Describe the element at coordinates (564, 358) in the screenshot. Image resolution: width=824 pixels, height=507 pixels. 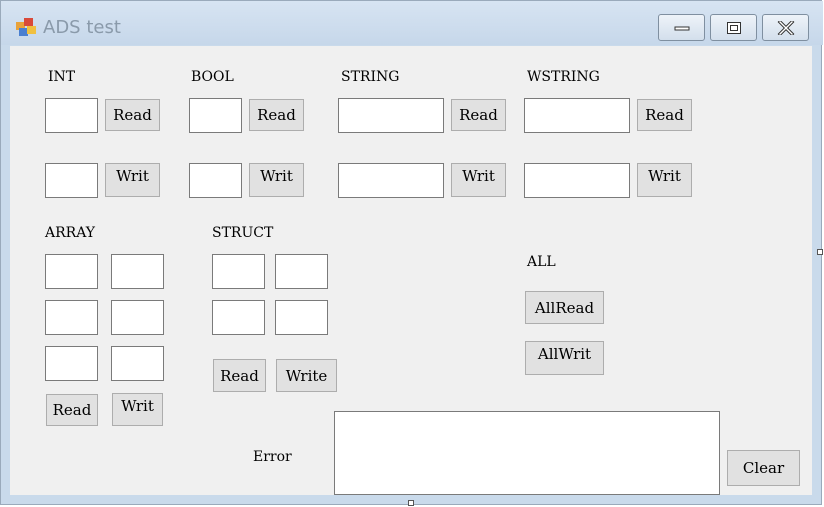
I see `all-write-button: AllWrit` at that location.